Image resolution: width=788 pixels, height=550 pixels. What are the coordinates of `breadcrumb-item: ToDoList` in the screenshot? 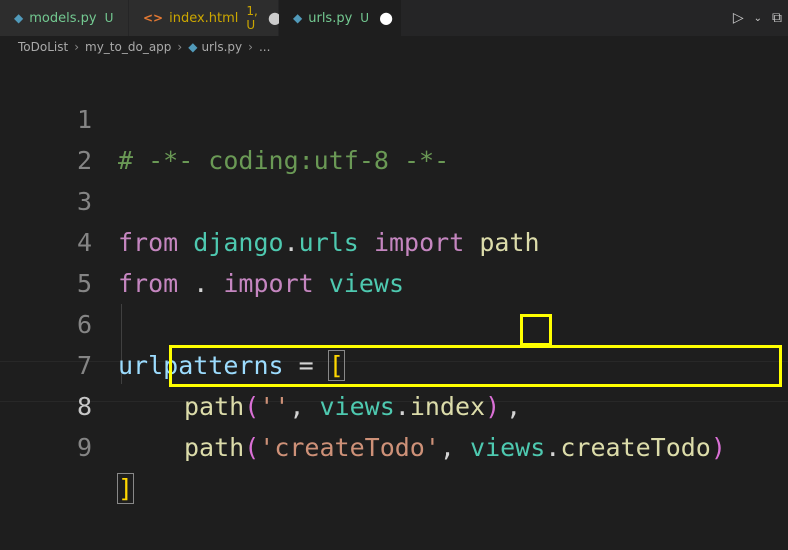 It's located at (43, 47).